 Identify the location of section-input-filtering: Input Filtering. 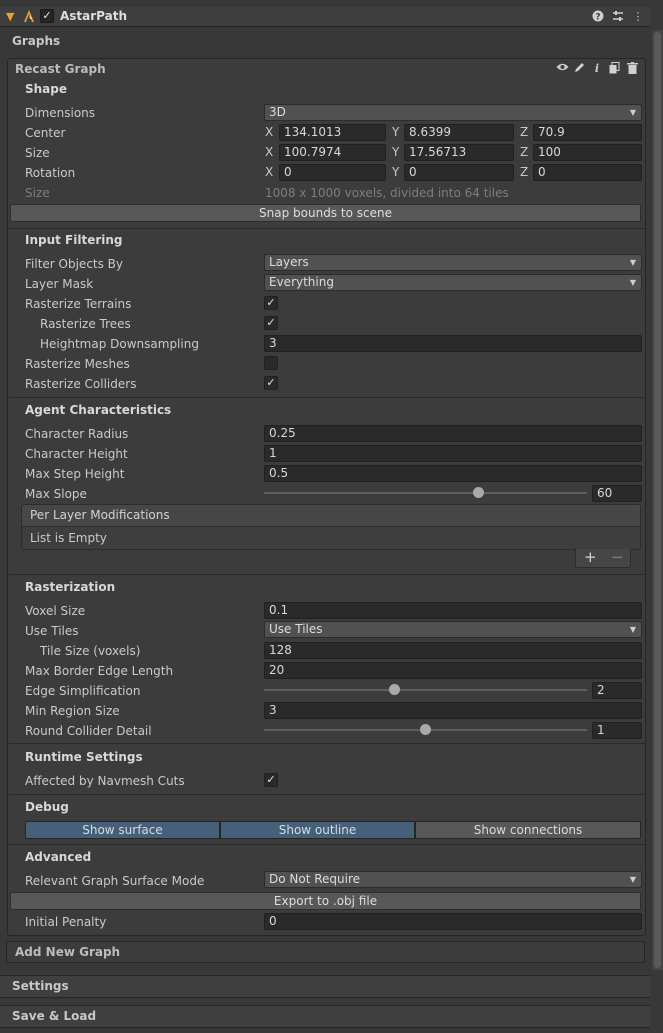
(74, 240).